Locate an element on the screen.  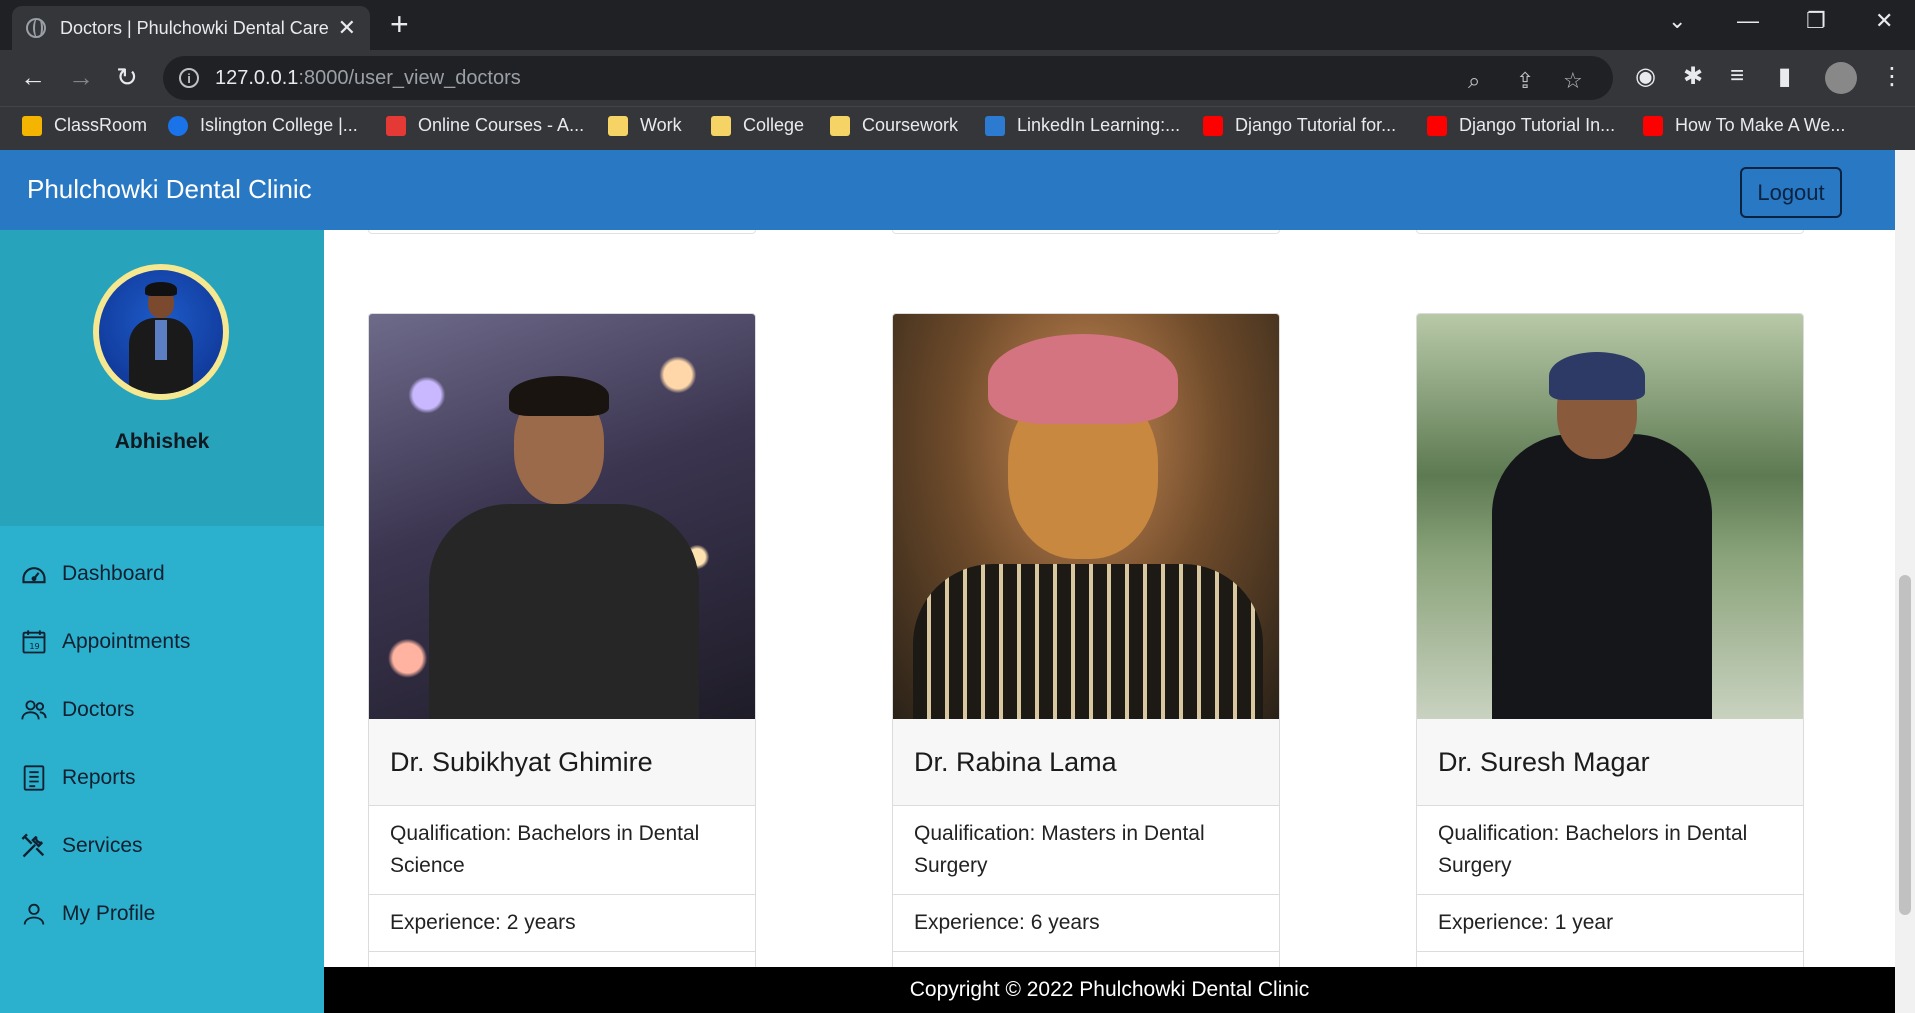
brand-link: Phulchowki Dental Clinic is located at coordinates (169, 189).